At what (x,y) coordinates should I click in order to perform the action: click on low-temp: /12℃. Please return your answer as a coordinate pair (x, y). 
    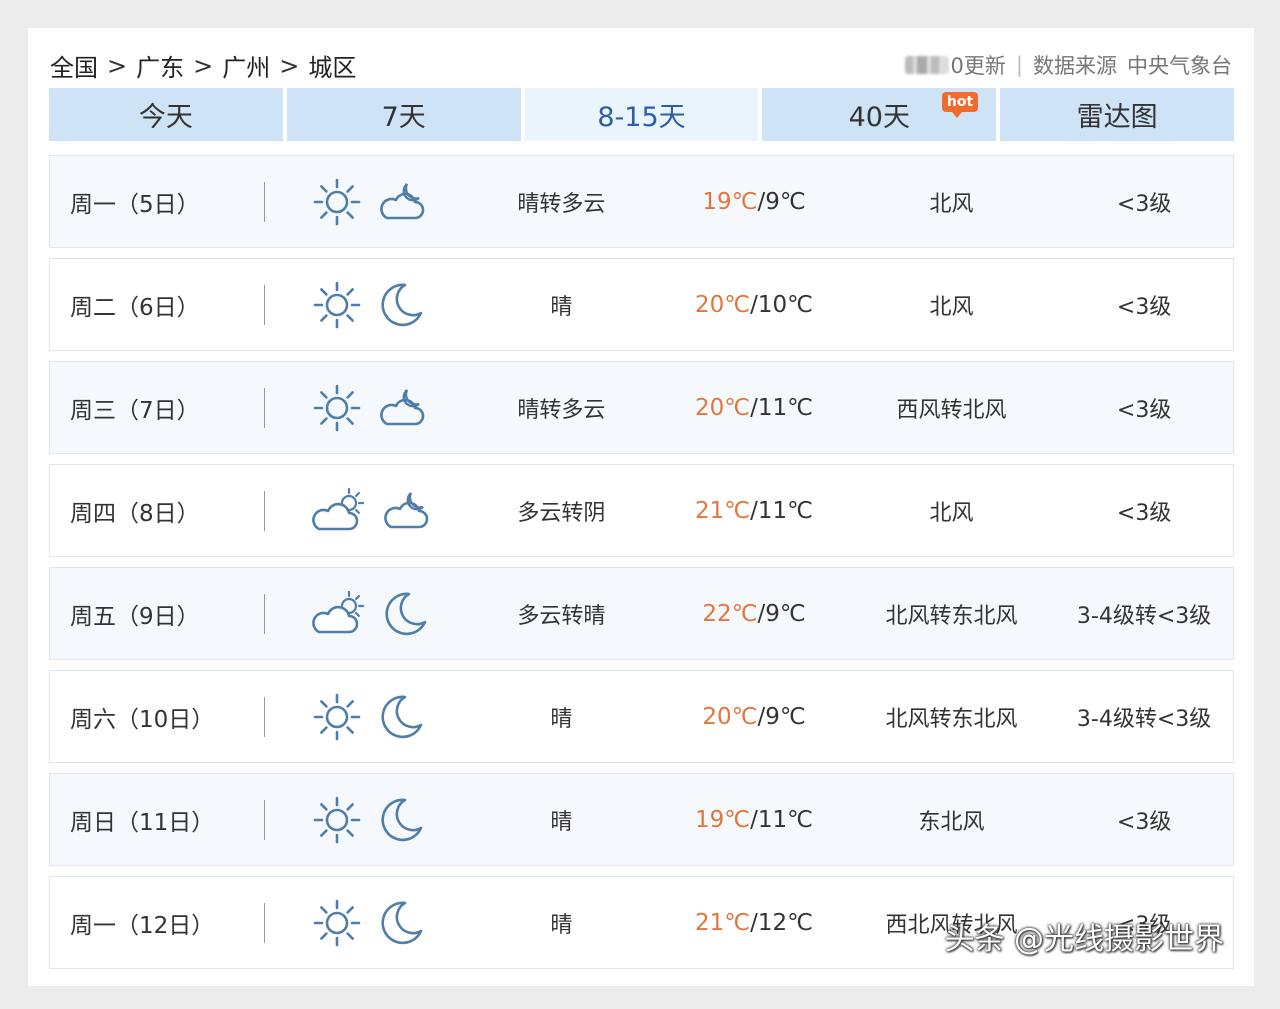
    Looking at the image, I should click on (781, 922).